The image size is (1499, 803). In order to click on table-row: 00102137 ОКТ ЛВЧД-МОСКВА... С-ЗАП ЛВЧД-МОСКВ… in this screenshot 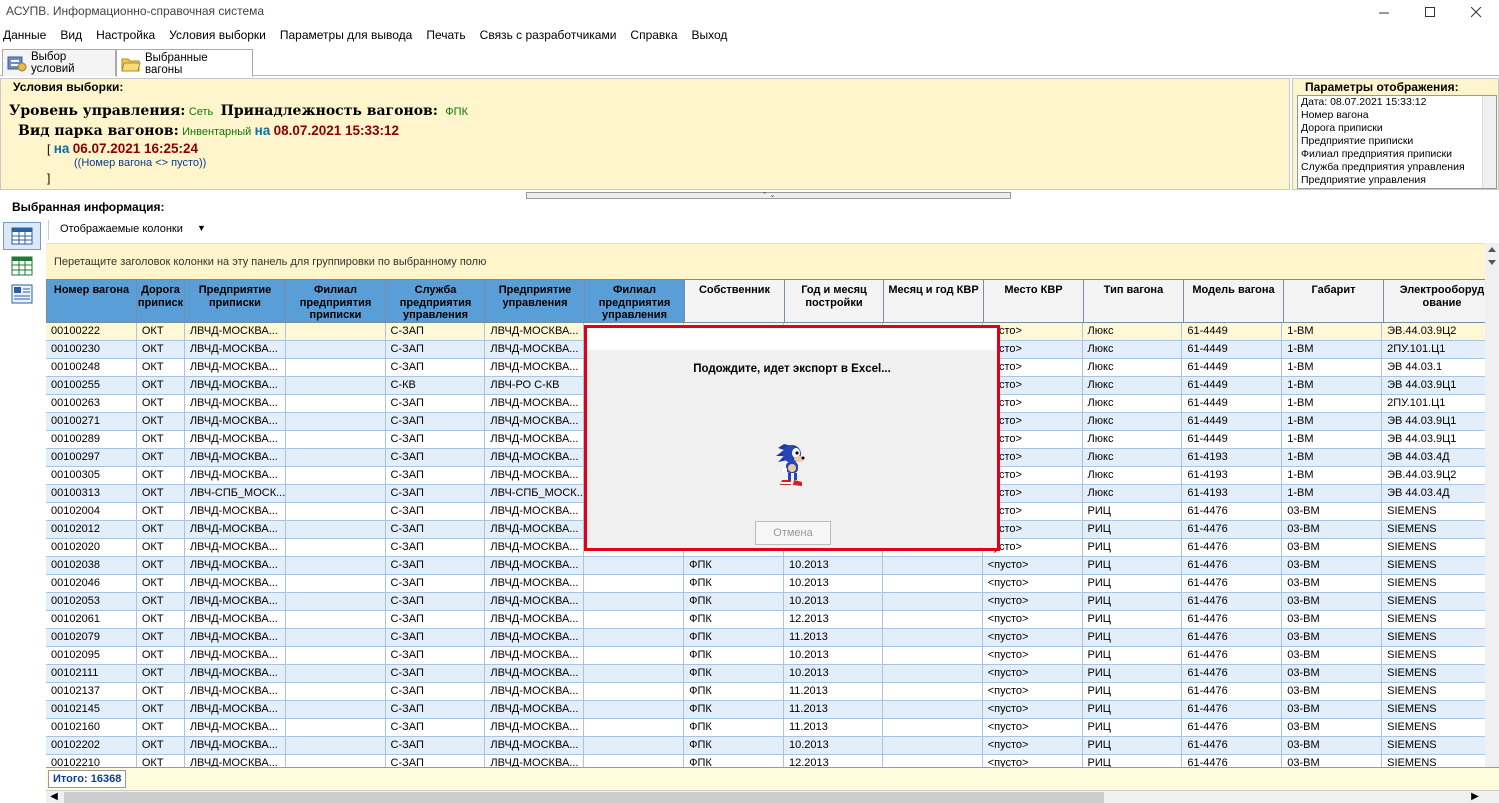, I will do `click(772, 692)`.